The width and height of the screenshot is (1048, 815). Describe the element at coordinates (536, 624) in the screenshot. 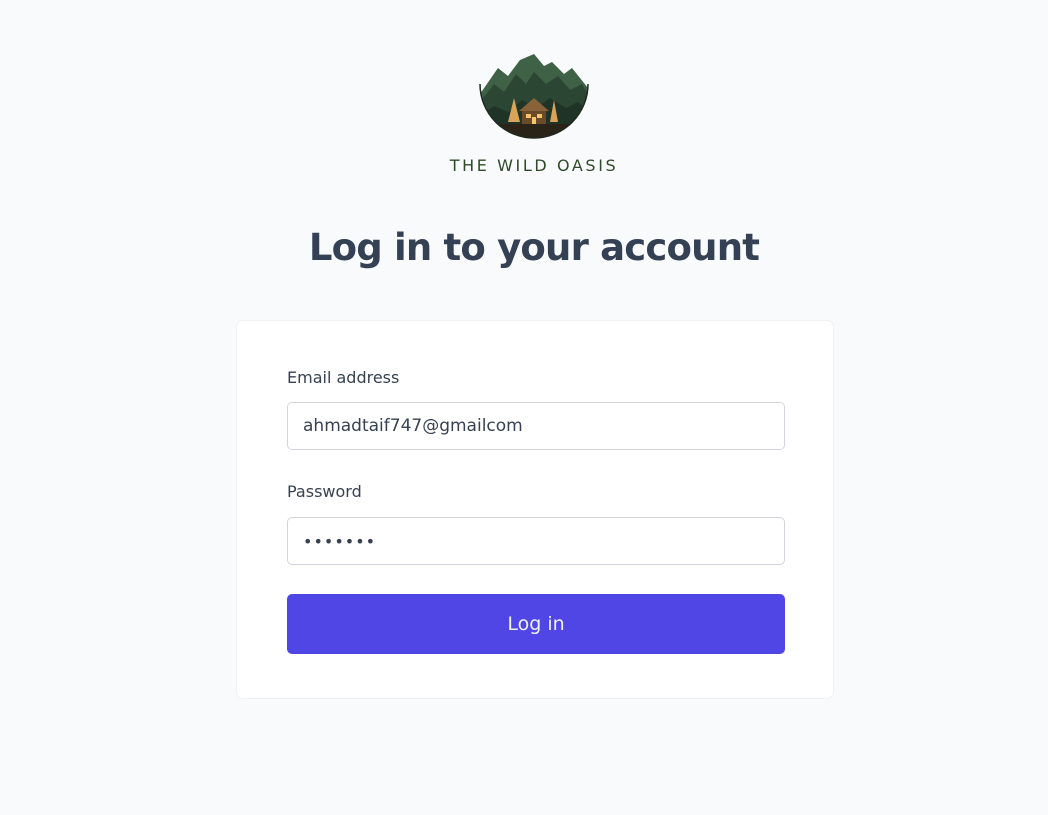

I see `login-button: Log in` at that location.